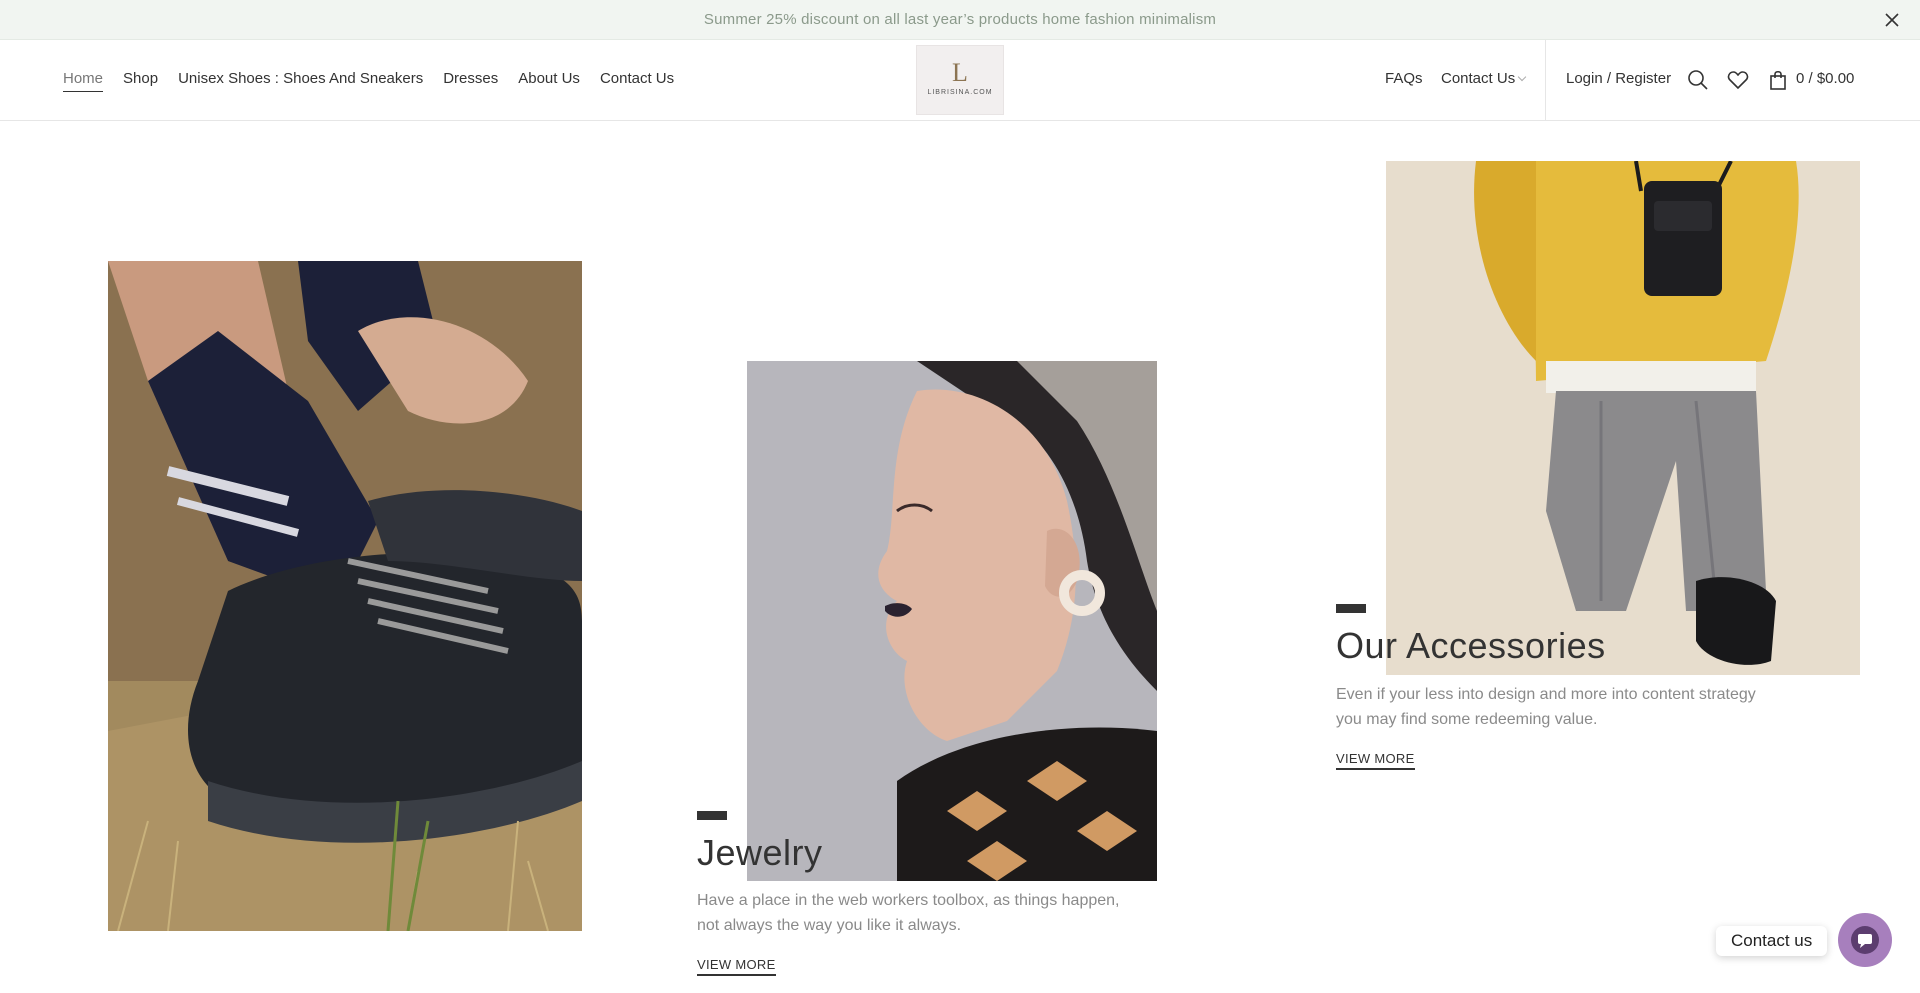 Image resolution: width=1920 pixels, height=993 pixels. What do you see at coordinates (1825, 78) in the screenshot?
I see `cart-total: 0 / $0.00` at bounding box center [1825, 78].